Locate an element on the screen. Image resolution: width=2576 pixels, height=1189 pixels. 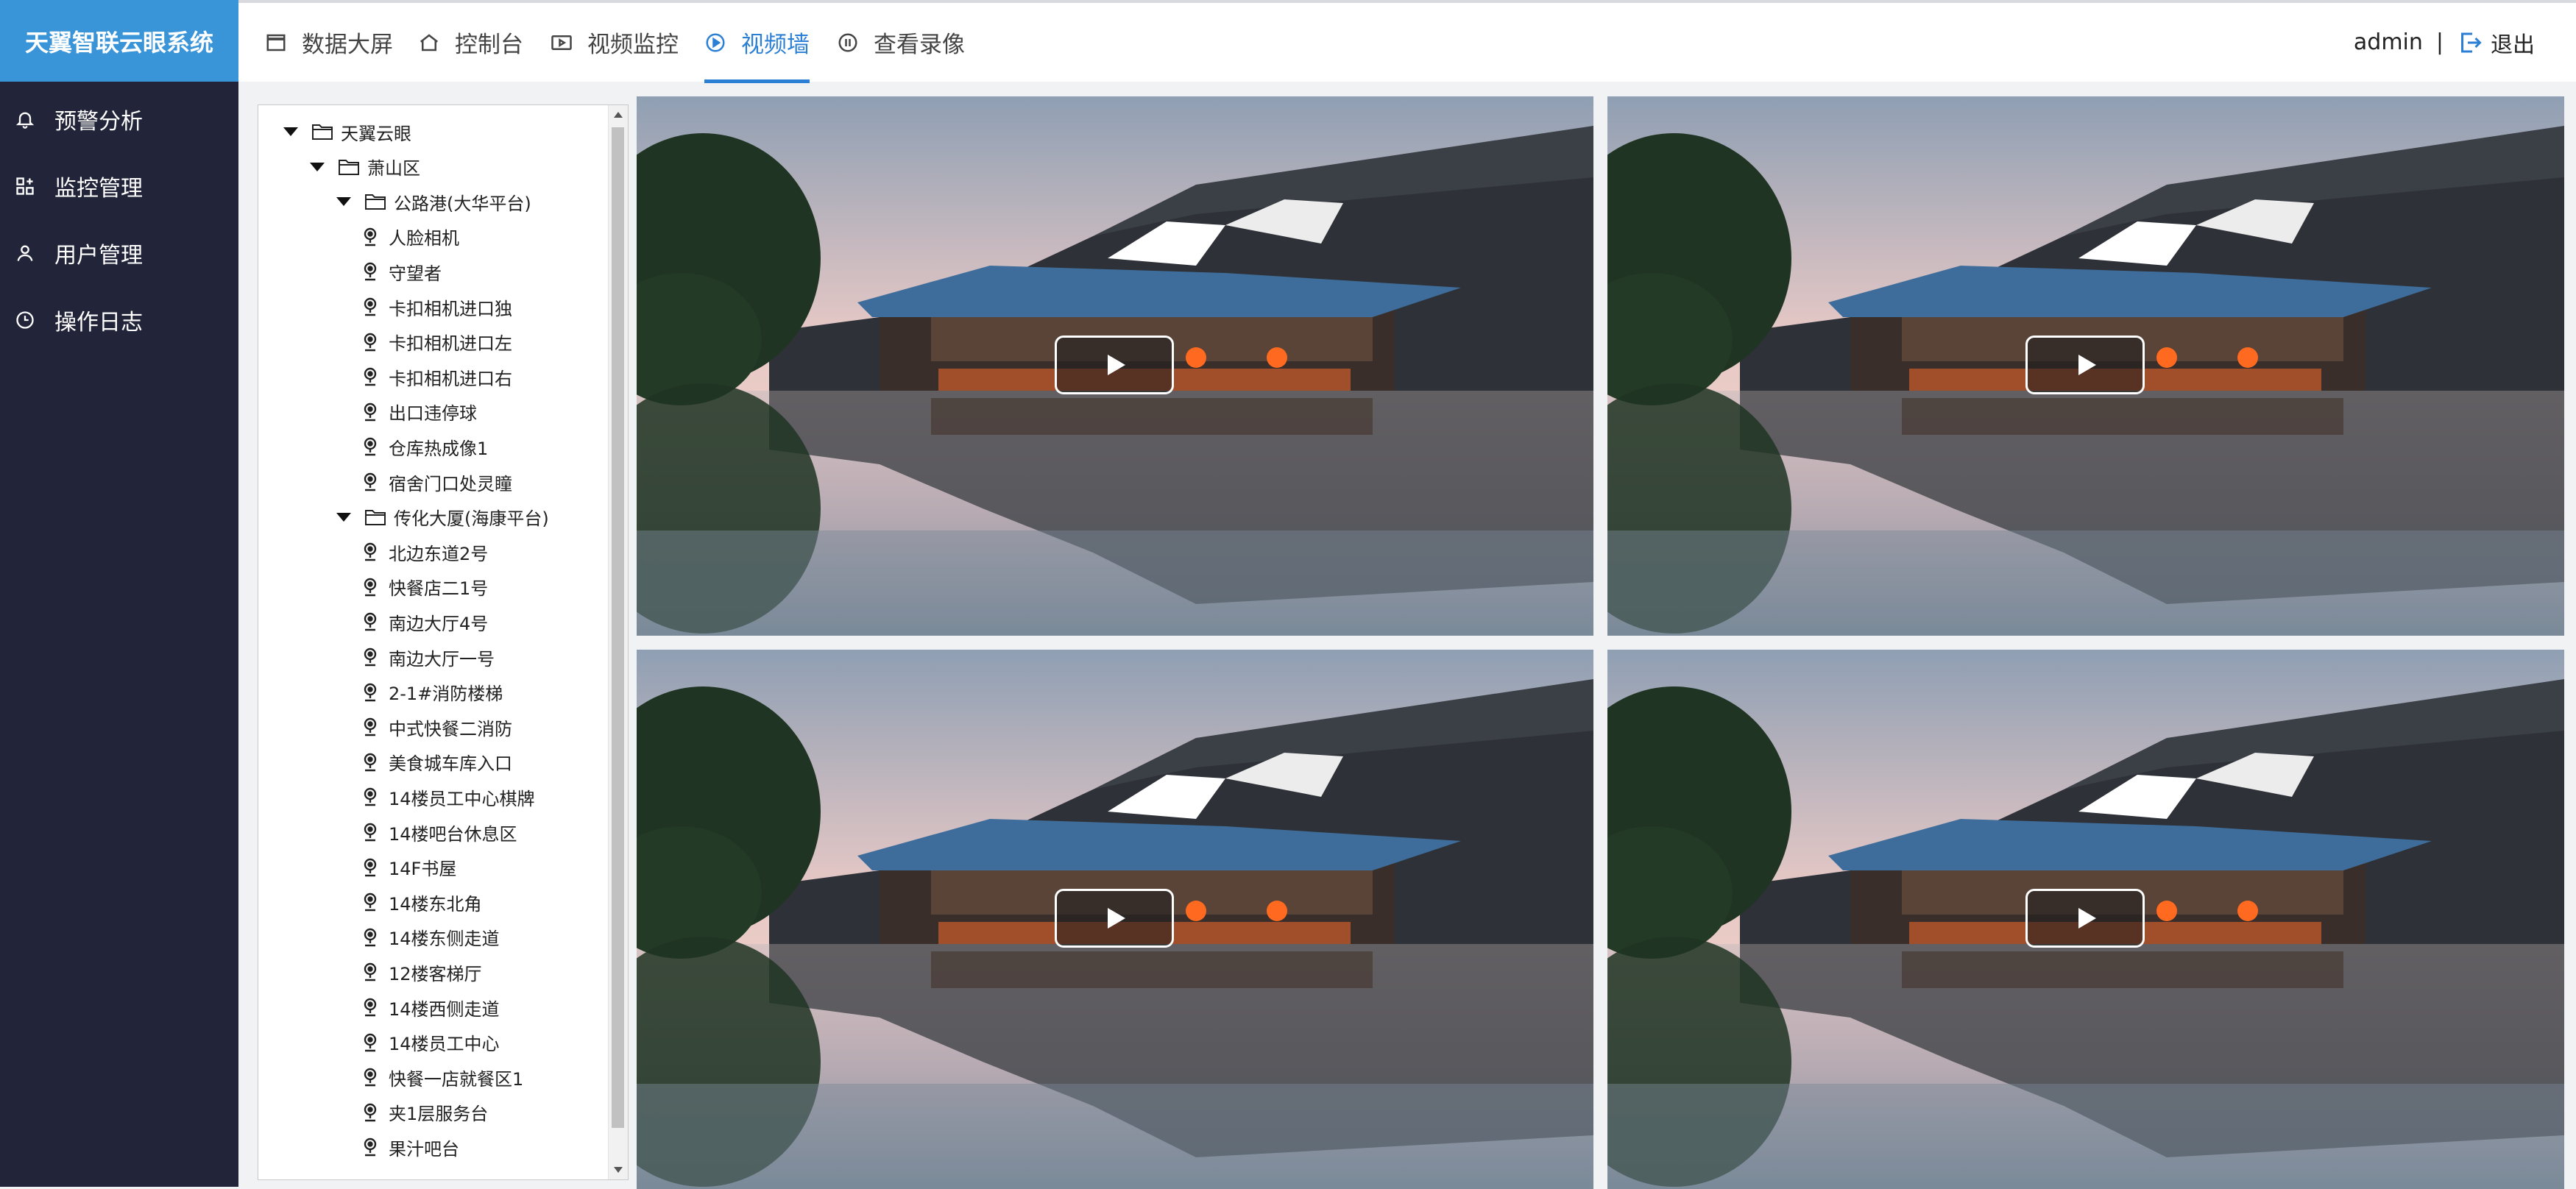
tree-node-label: 14楼东侧走道 is located at coordinates (444, 939).